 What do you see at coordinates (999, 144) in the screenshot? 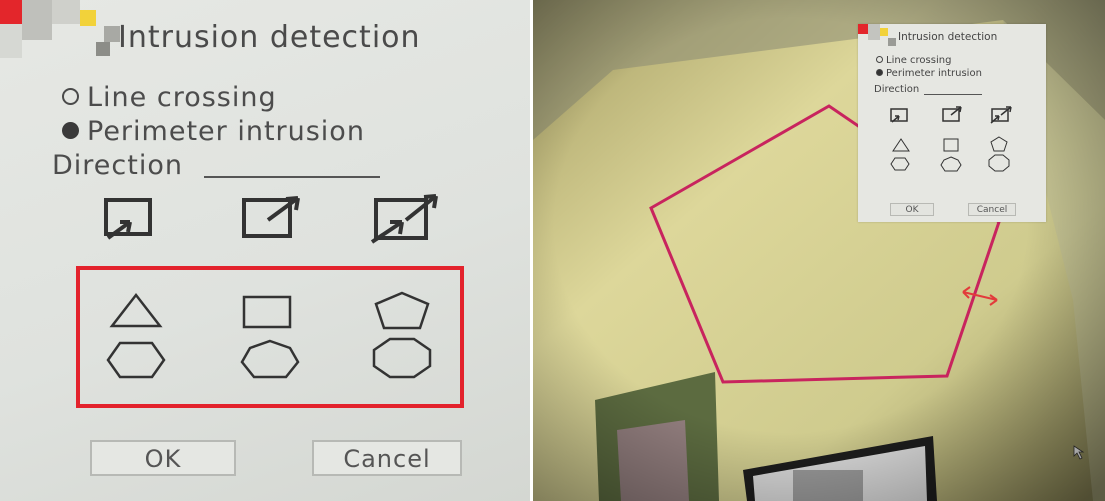
I see `small-pentagon-icon` at bounding box center [999, 144].